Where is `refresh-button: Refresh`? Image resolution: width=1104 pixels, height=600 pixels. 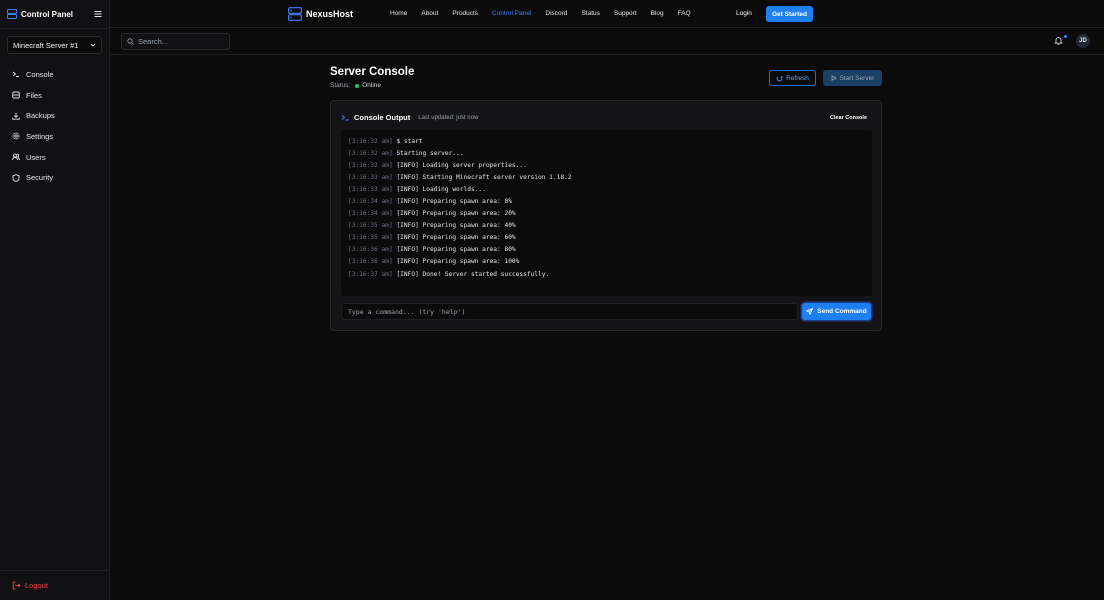 refresh-button: Refresh is located at coordinates (792, 78).